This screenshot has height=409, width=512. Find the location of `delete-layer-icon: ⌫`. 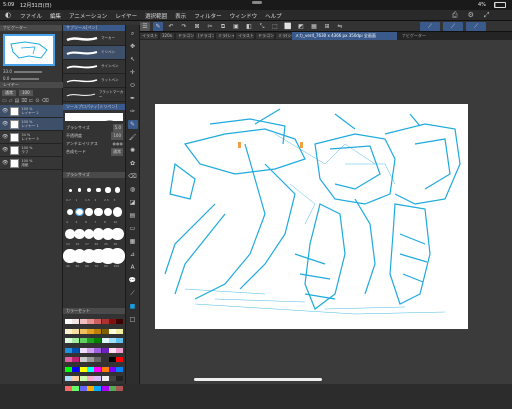

delete-layer-icon: ⌫ is located at coordinates (45, 101).